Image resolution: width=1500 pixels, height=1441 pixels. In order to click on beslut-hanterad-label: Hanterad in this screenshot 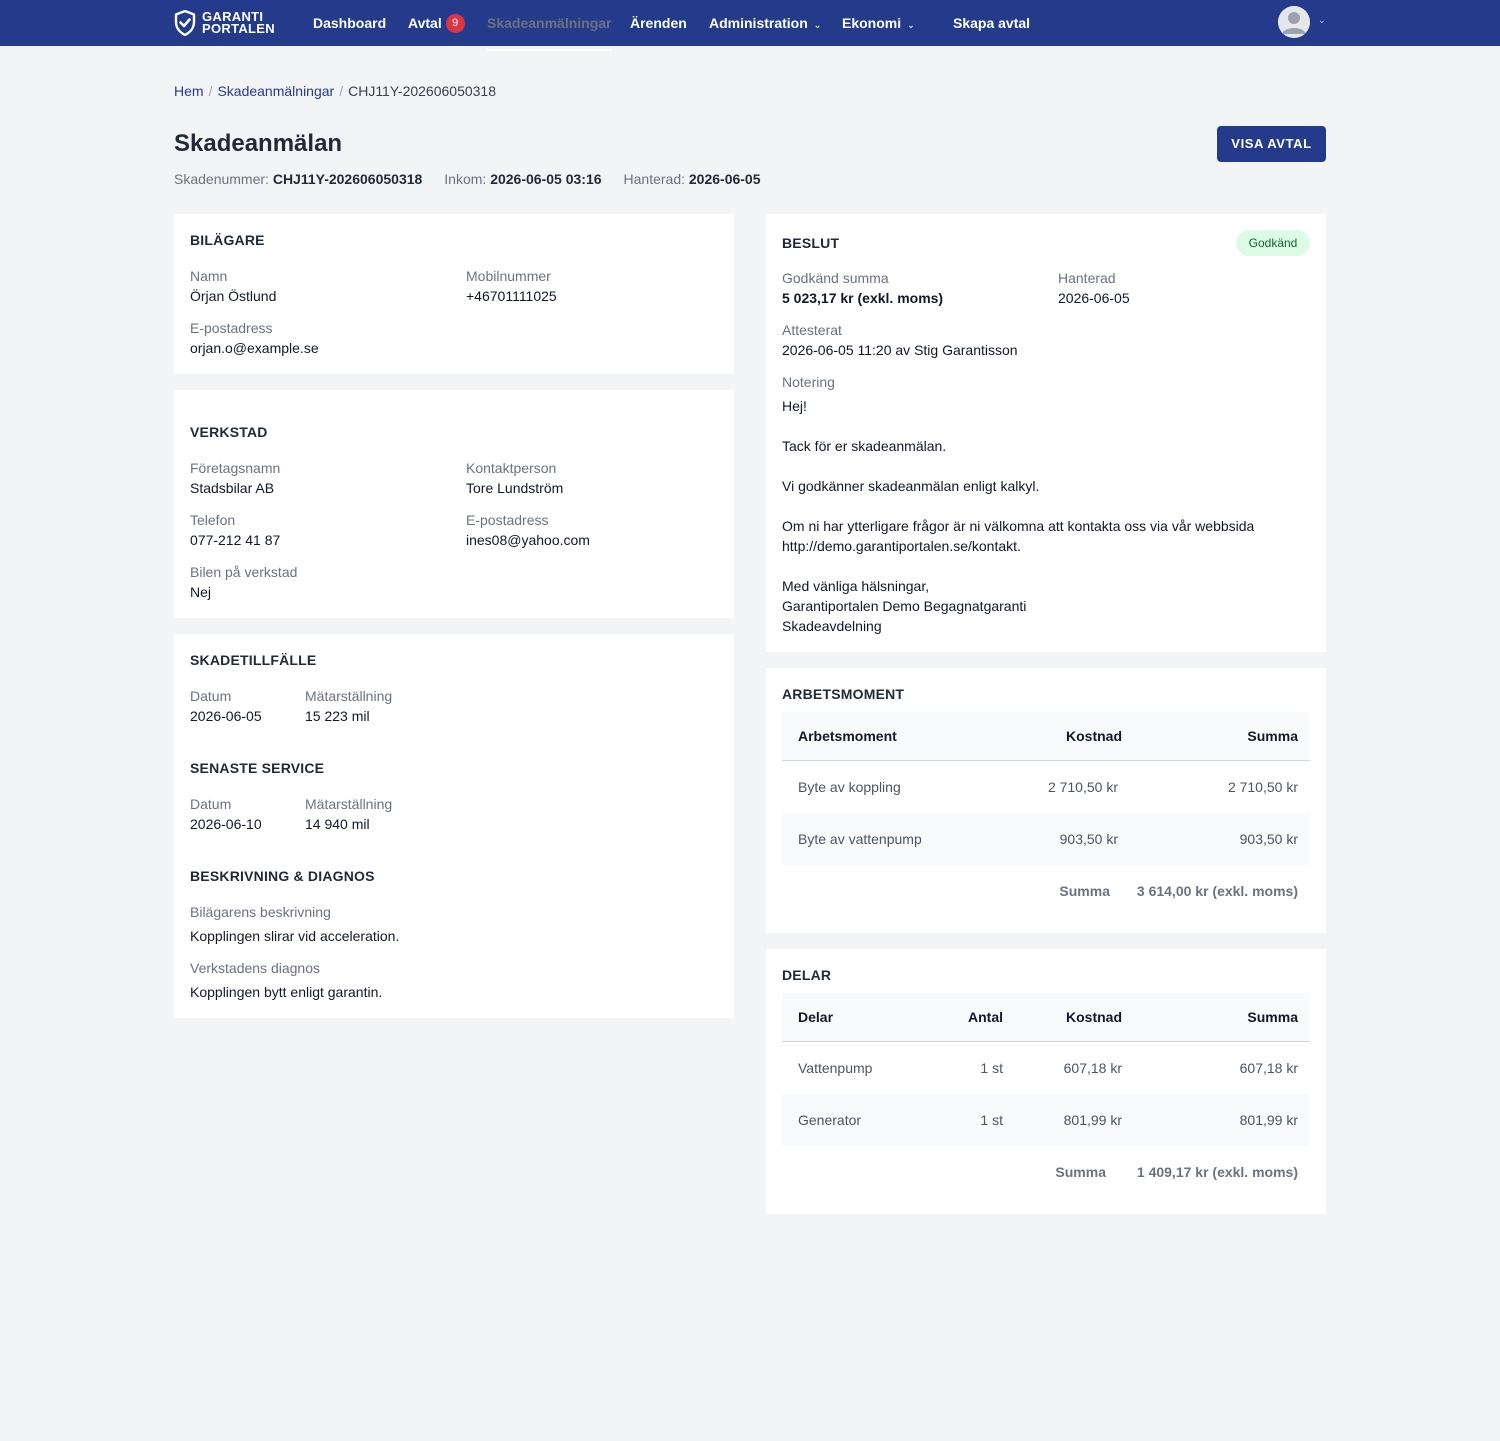, I will do `click(1087, 278)`.